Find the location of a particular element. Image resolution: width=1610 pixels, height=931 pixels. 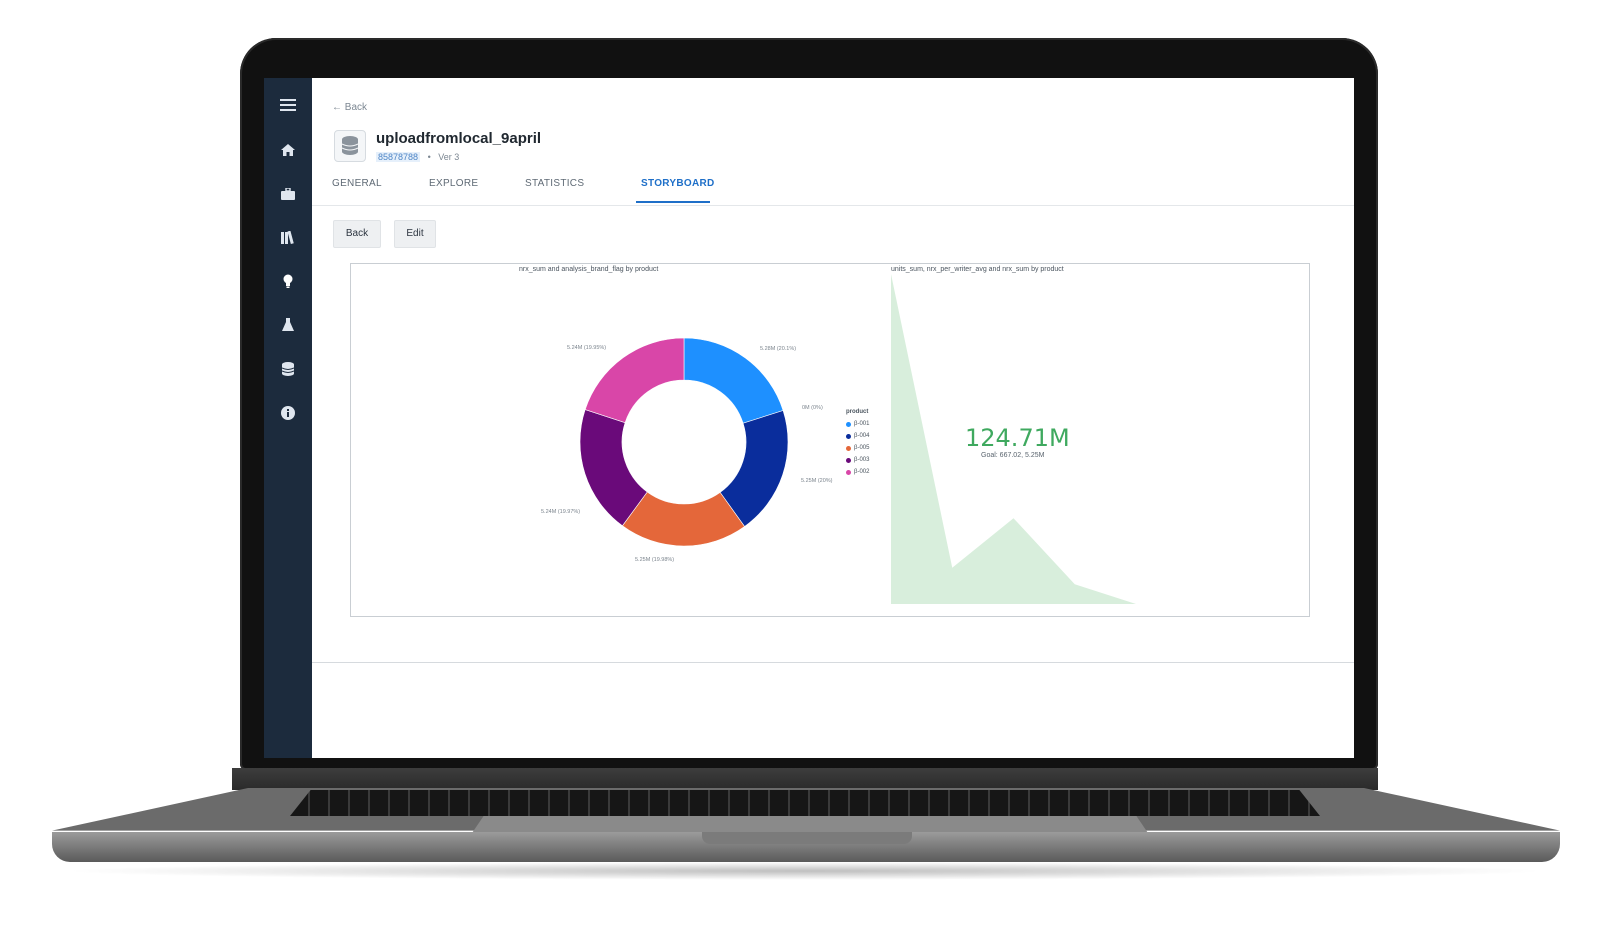

legend-label: β-004 is located at coordinates (862, 436).